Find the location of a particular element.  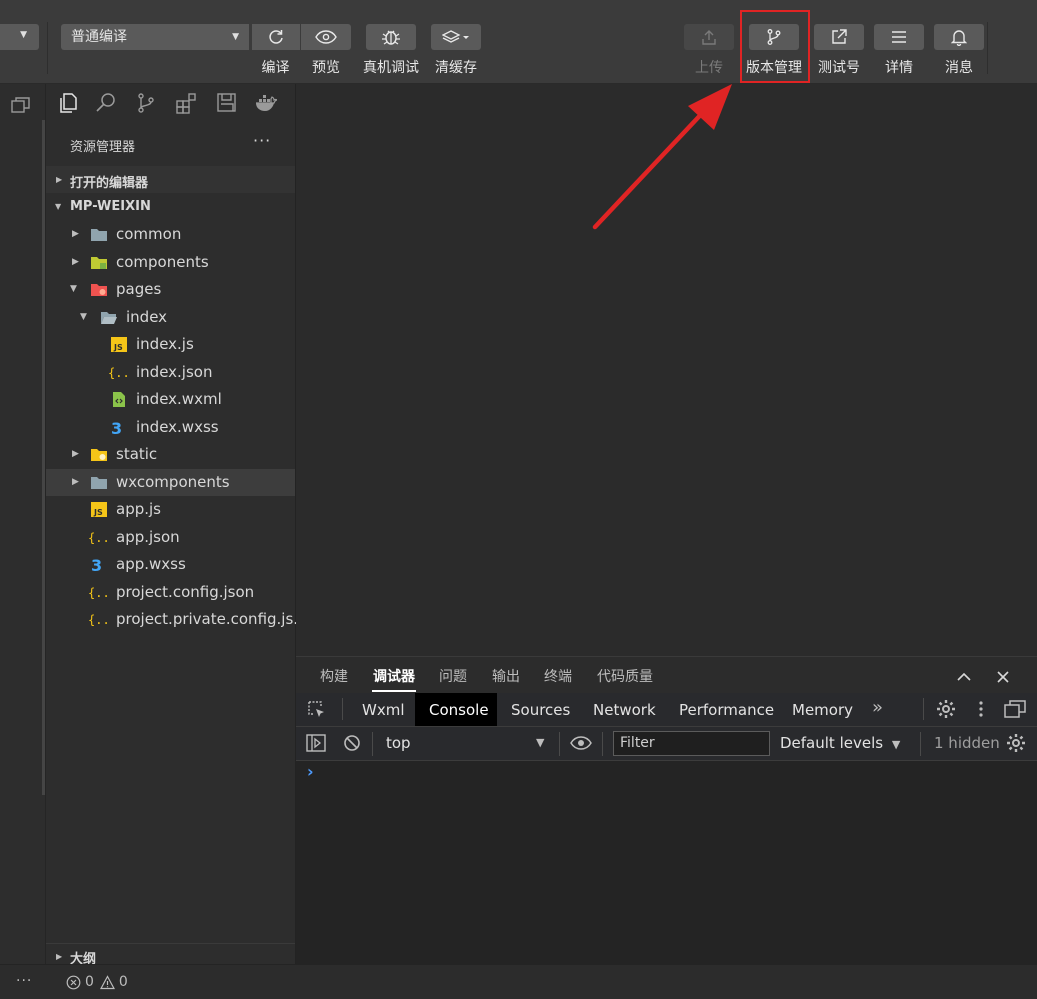

preview-button is located at coordinates (326, 37).